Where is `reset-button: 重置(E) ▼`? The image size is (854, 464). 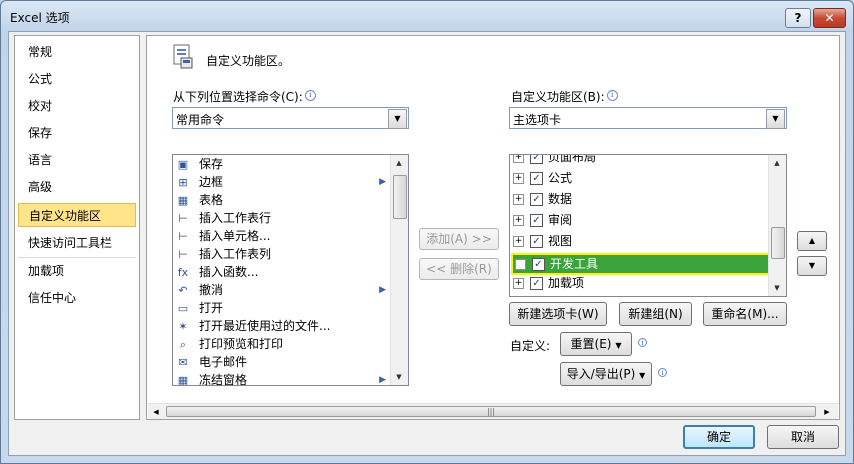 reset-button: 重置(E) ▼ is located at coordinates (596, 344).